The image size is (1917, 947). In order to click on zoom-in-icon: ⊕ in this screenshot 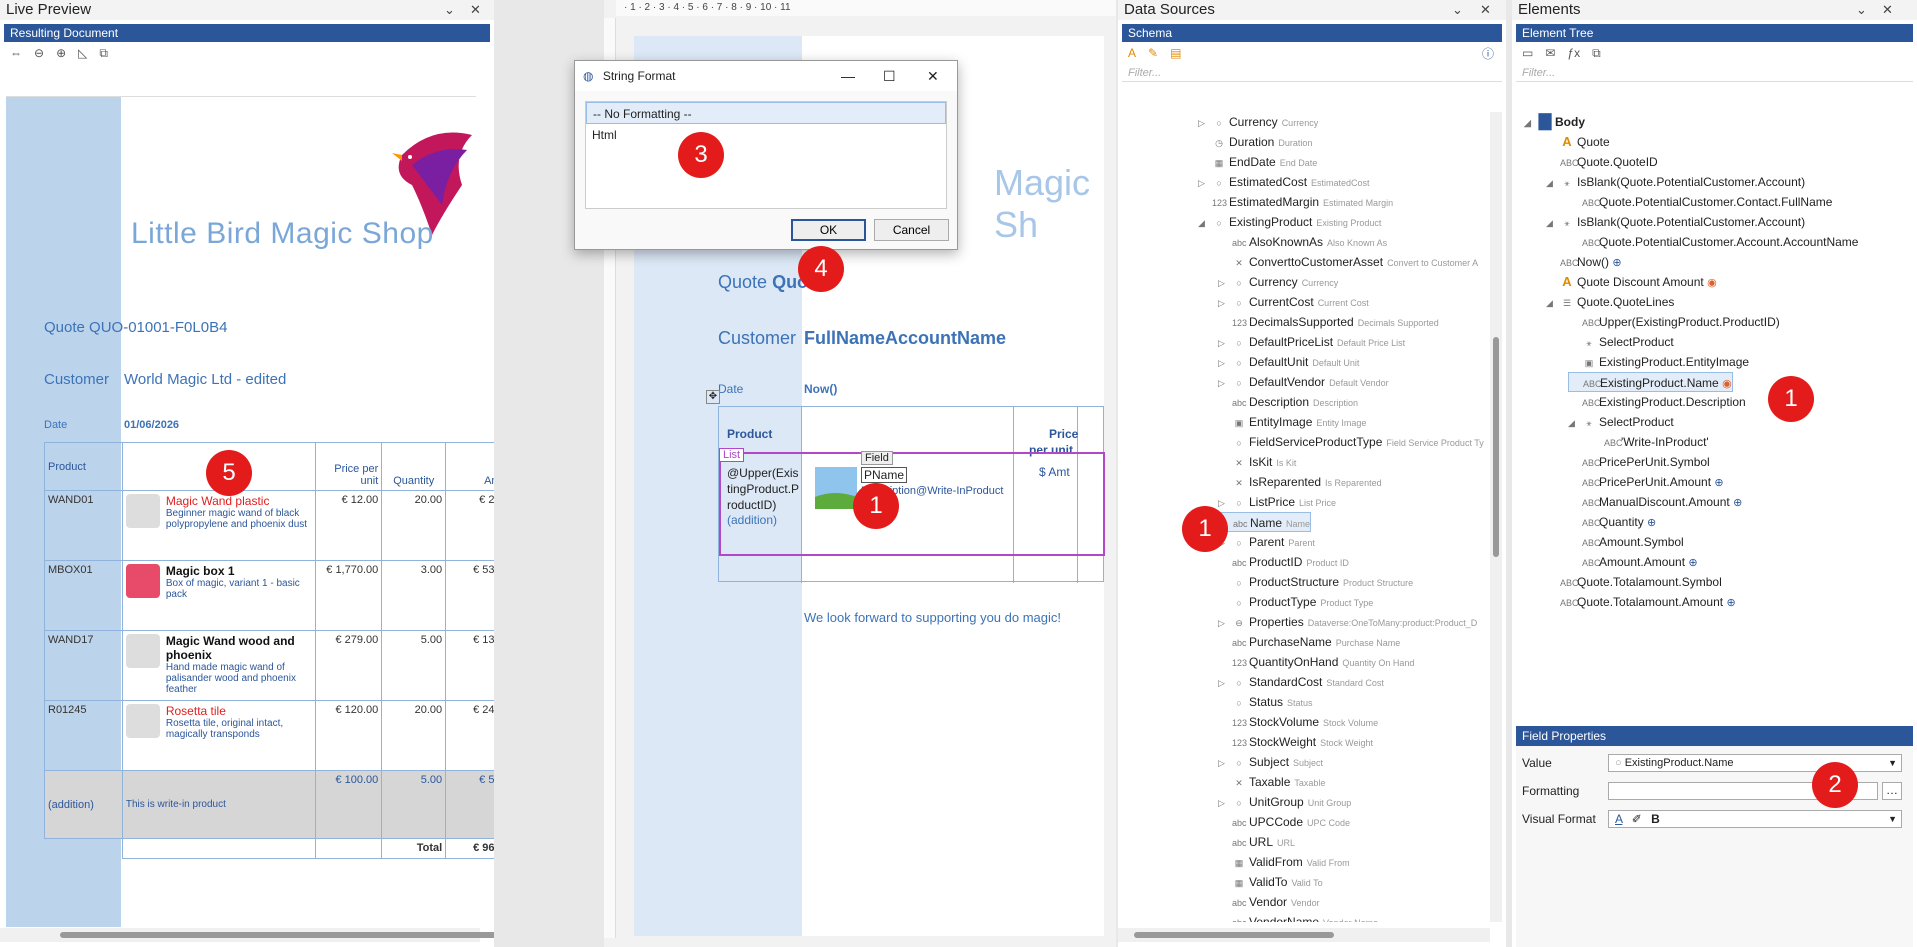, I will do `click(61, 53)`.